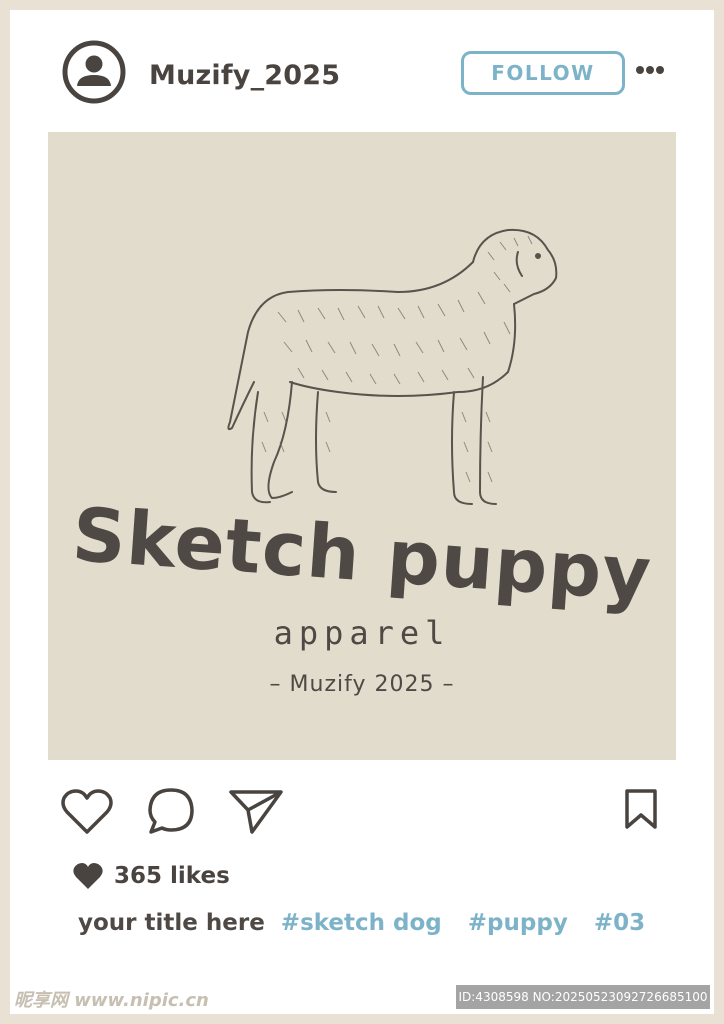  What do you see at coordinates (88, 876) in the screenshot?
I see `heart-filled-icon` at bounding box center [88, 876].